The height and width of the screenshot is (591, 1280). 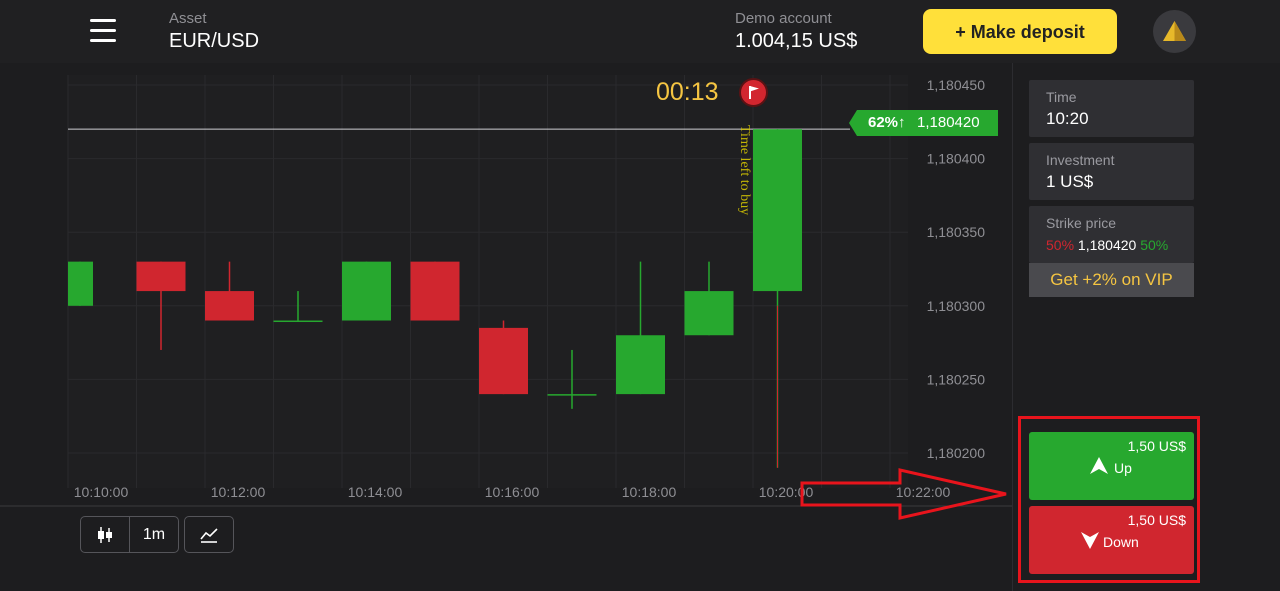 What do you see at coordinates (956, 85) in the screenshot?
I see `price-tick-label: 1,180450` at bounding box center [956, 85].